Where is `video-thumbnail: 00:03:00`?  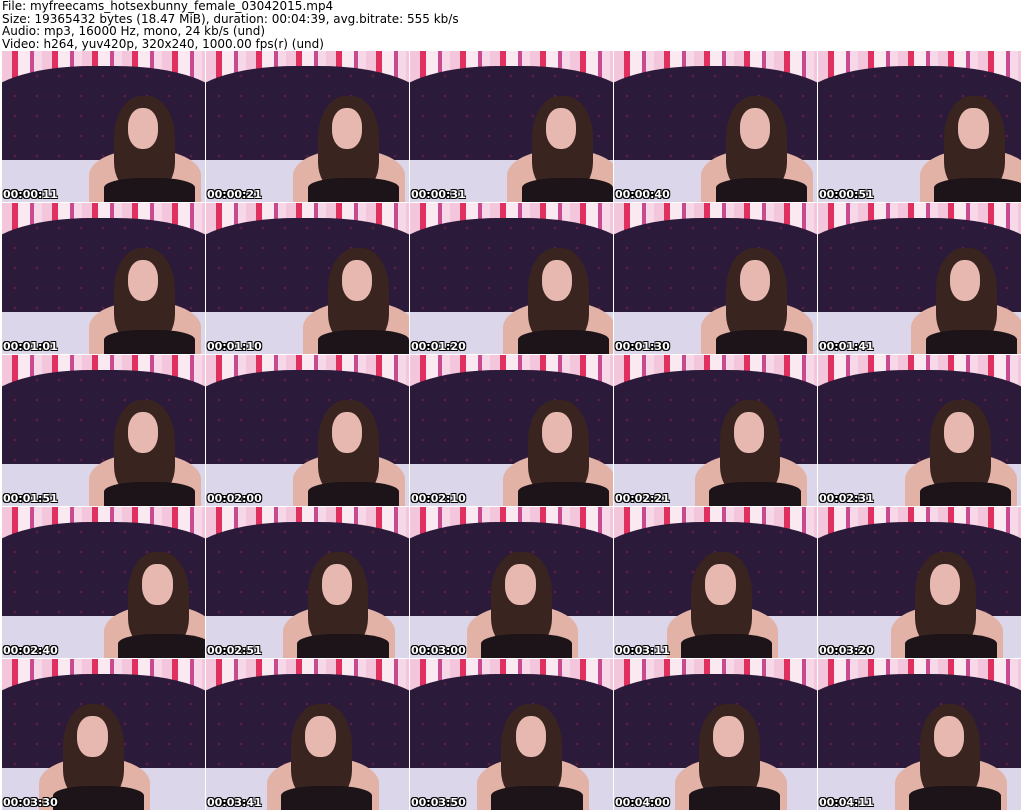 video-thumbnail: 00:03:00 is located at coordinates (511, 582).